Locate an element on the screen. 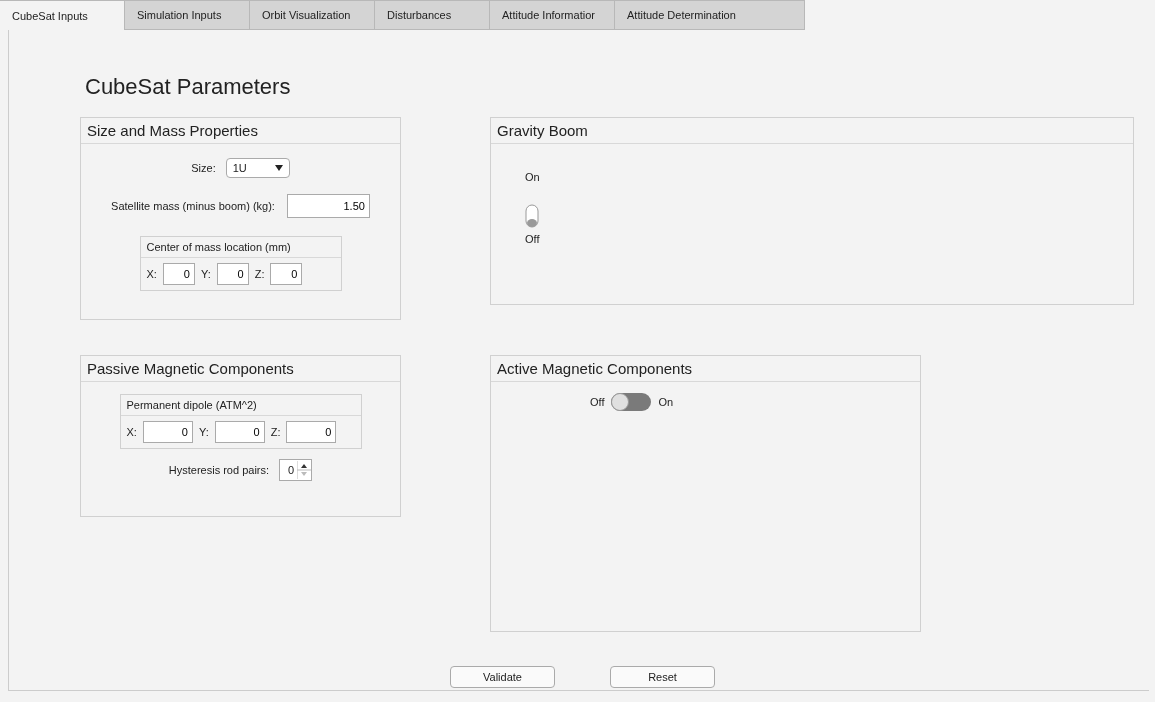 This screenshot has width=1155, height=702. stepper-icon is located at coordinates (304, 470).